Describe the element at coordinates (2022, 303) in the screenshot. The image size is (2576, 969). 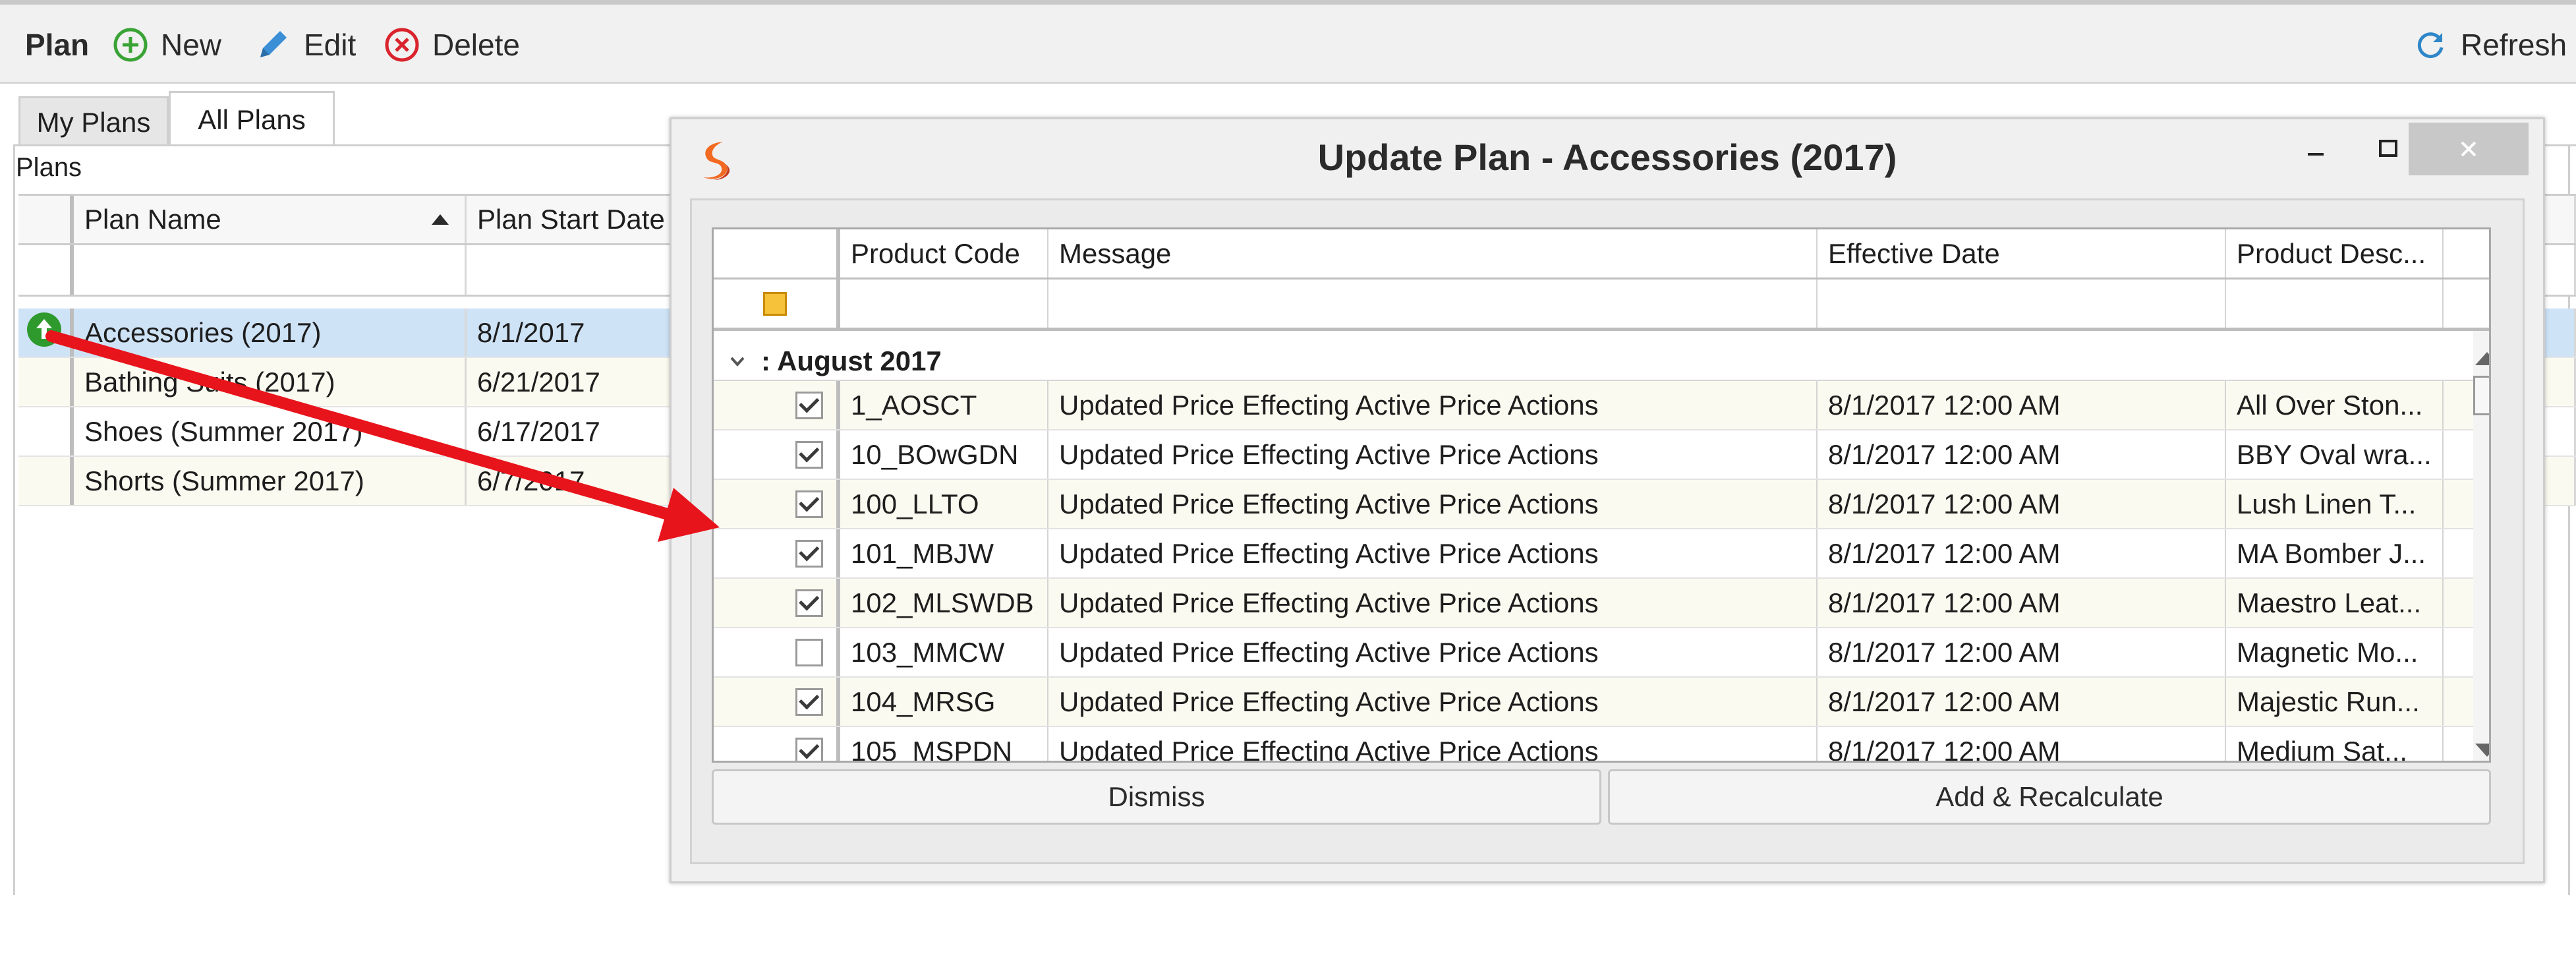
I see `effective-date-filter-input` at that location.